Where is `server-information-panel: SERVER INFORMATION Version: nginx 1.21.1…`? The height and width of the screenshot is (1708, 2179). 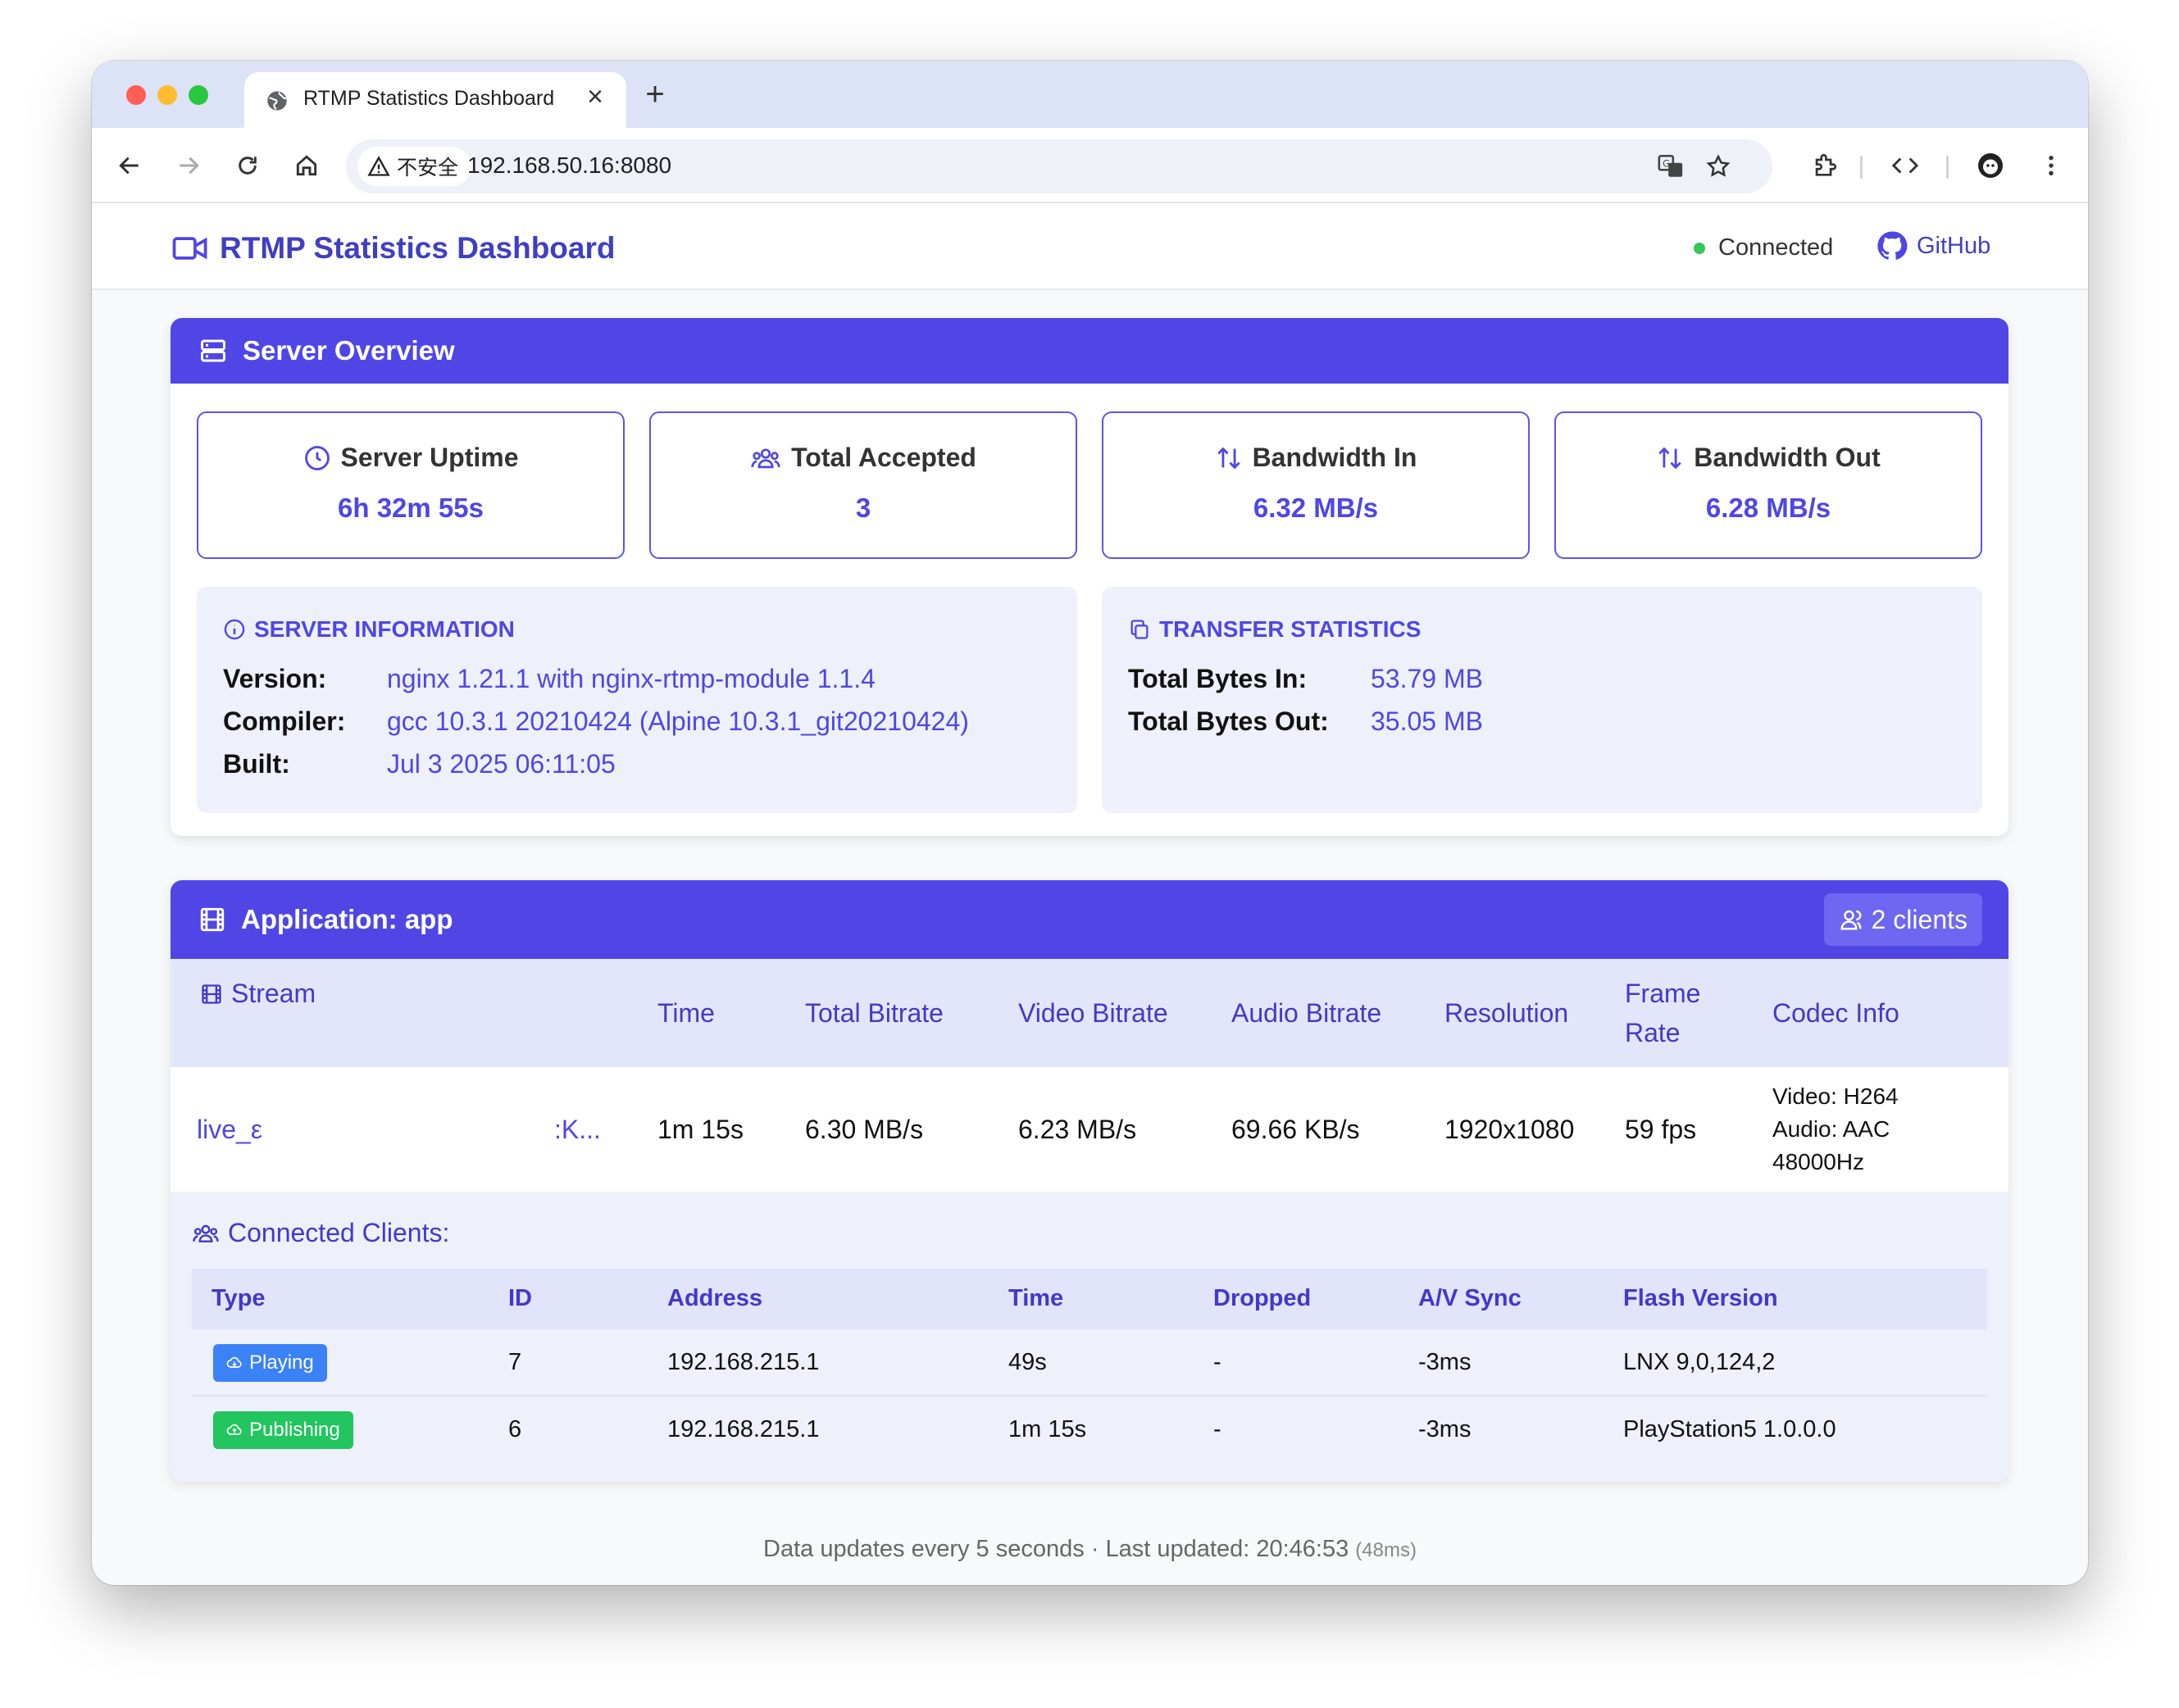 server-information-panel: SERVER INFORMATION Version: nginx 1.21.1… is located at coordinates (637, 700).